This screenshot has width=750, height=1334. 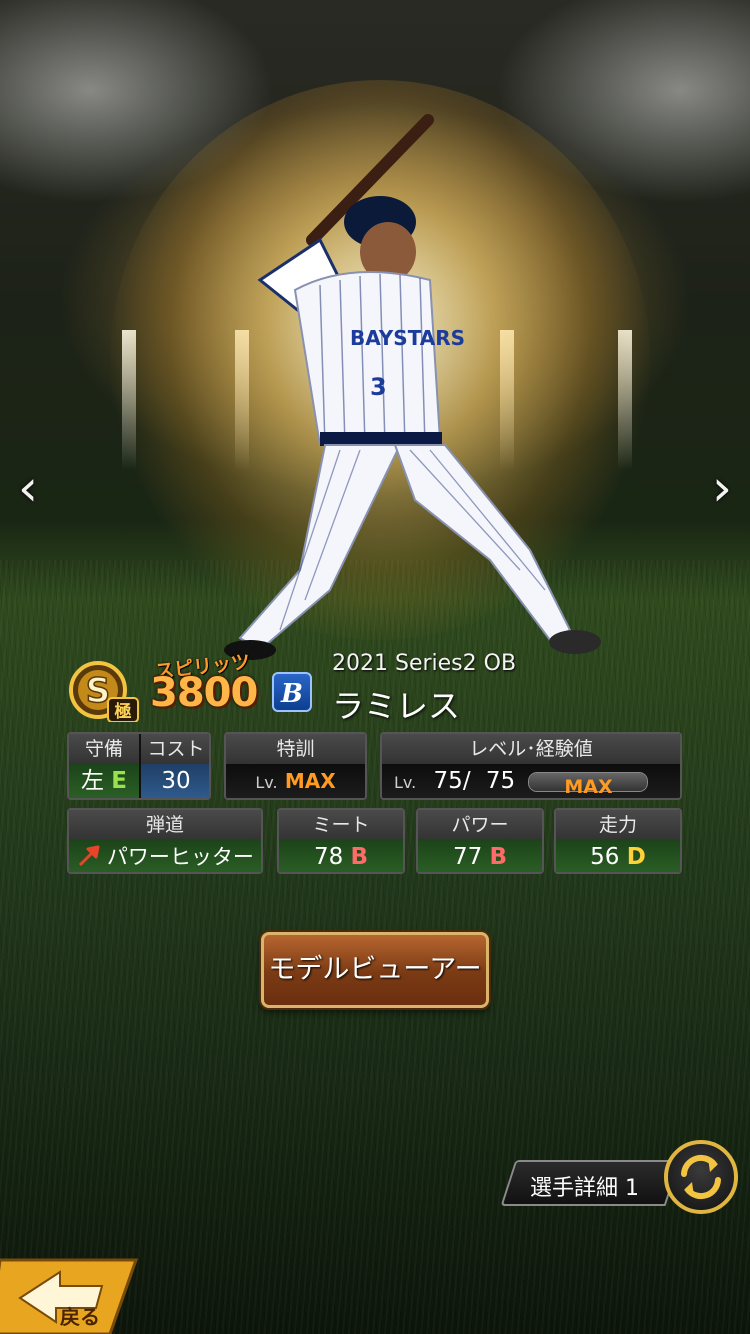 What do you see at coordinates (98, 691) in the screenshot?
I see `svg-text: S` at bounding box center [98, 691].